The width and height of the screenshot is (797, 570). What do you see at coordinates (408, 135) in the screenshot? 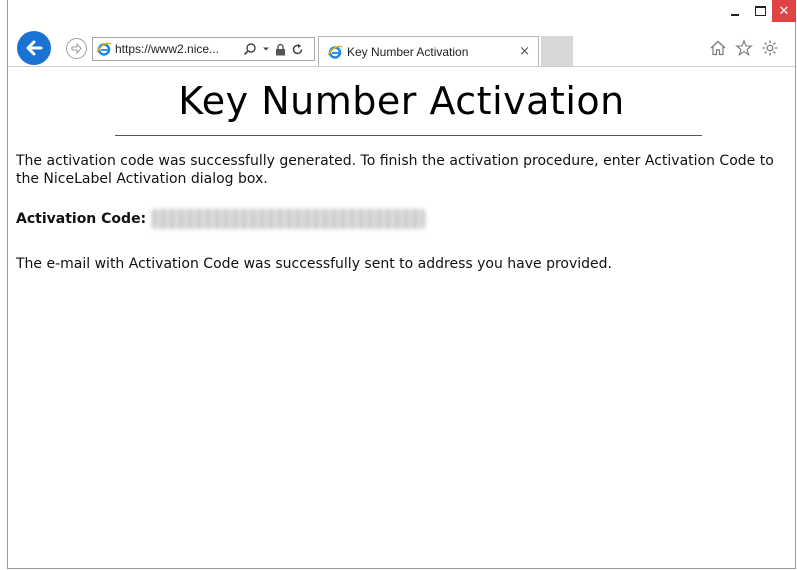
I see `title-divider` at bounding box center [408, 135].